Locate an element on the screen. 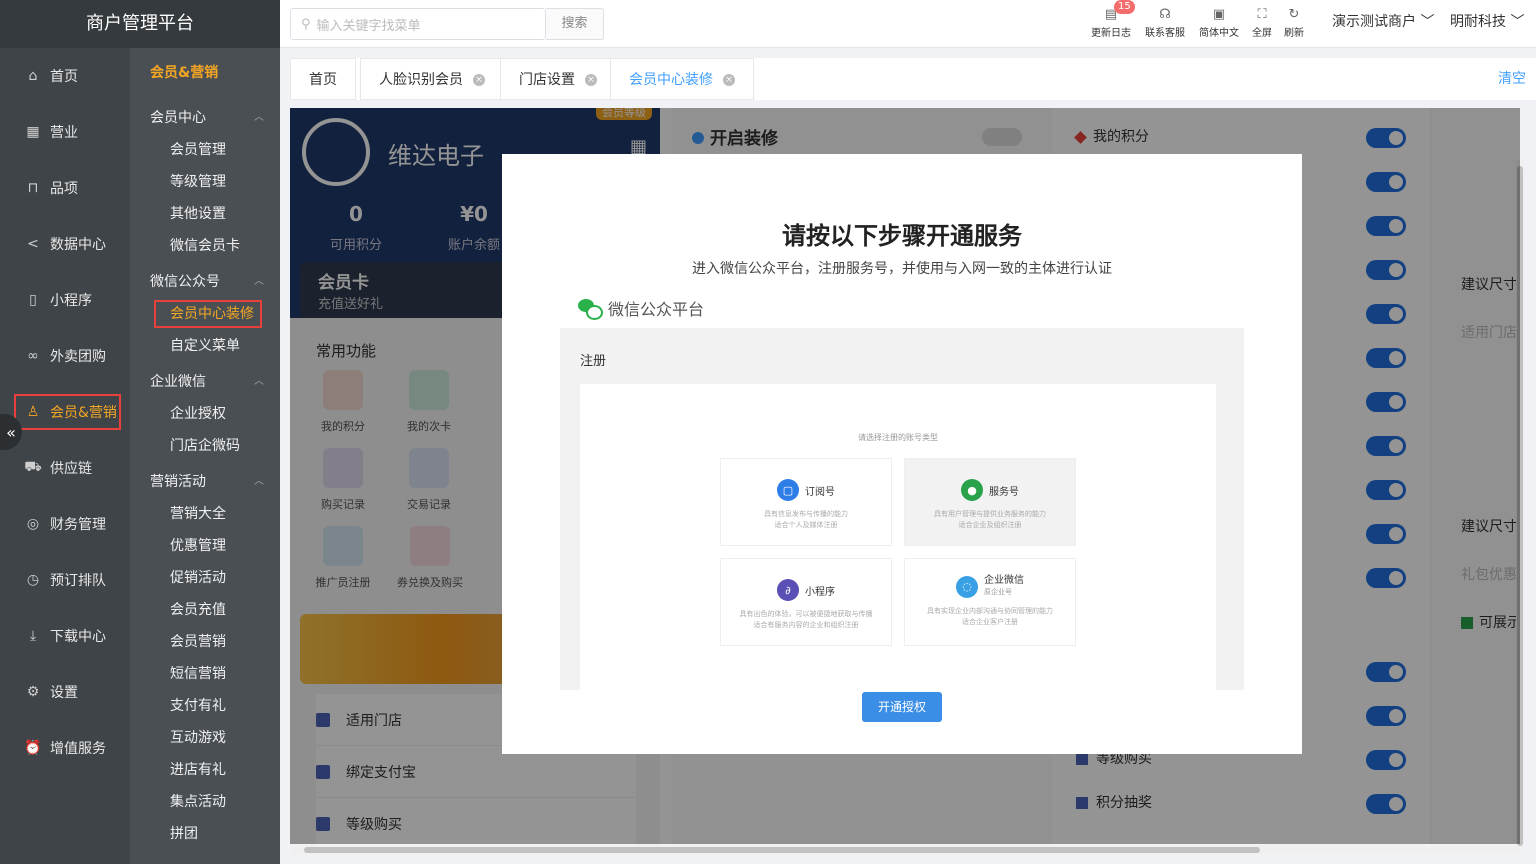 This screenshot has width=1536, height=864. merchant-dropdown: 演示测试商户 ﹀ is located at coordinates (1383, 24).